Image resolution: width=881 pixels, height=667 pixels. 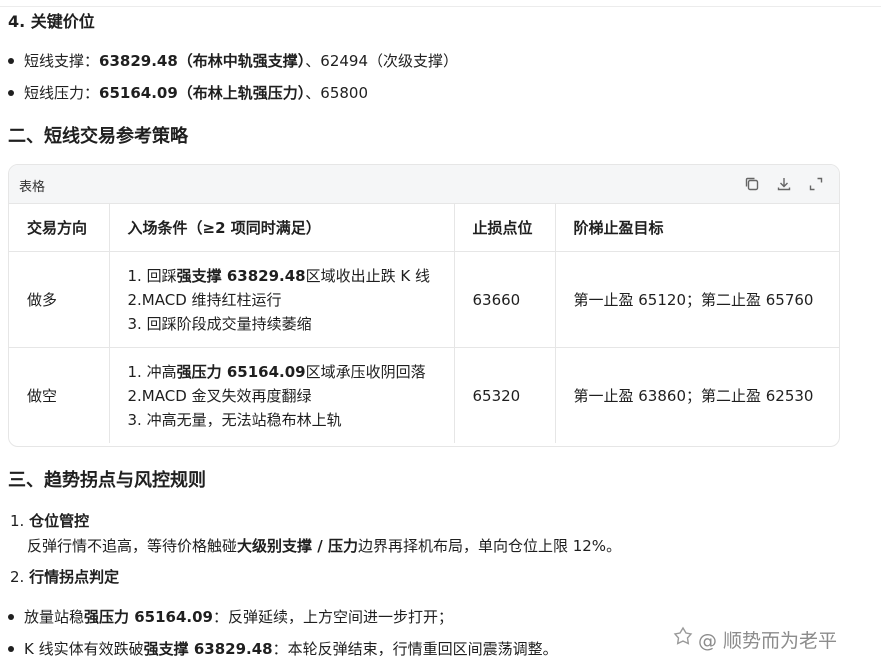 I want to click on item-bold: 63829.48（布林中轨强支撑）, so click(x=202, y=61).